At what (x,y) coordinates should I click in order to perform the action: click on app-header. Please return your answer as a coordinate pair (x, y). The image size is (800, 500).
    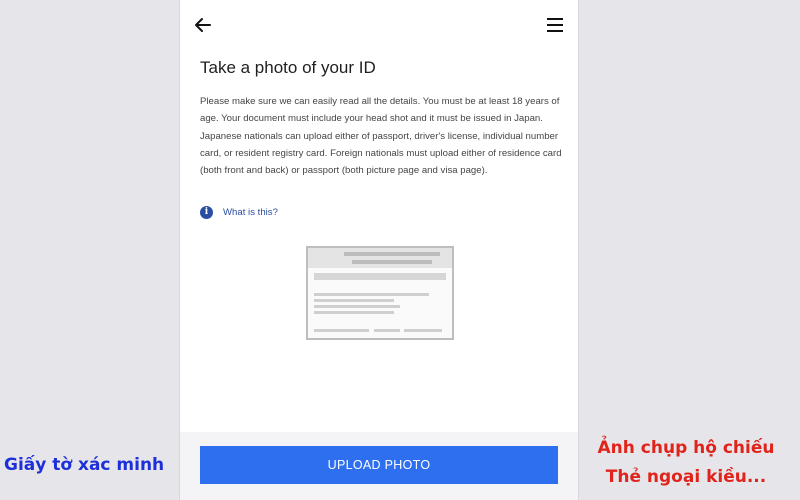
    Looking at the image, I should click on (379, 25).